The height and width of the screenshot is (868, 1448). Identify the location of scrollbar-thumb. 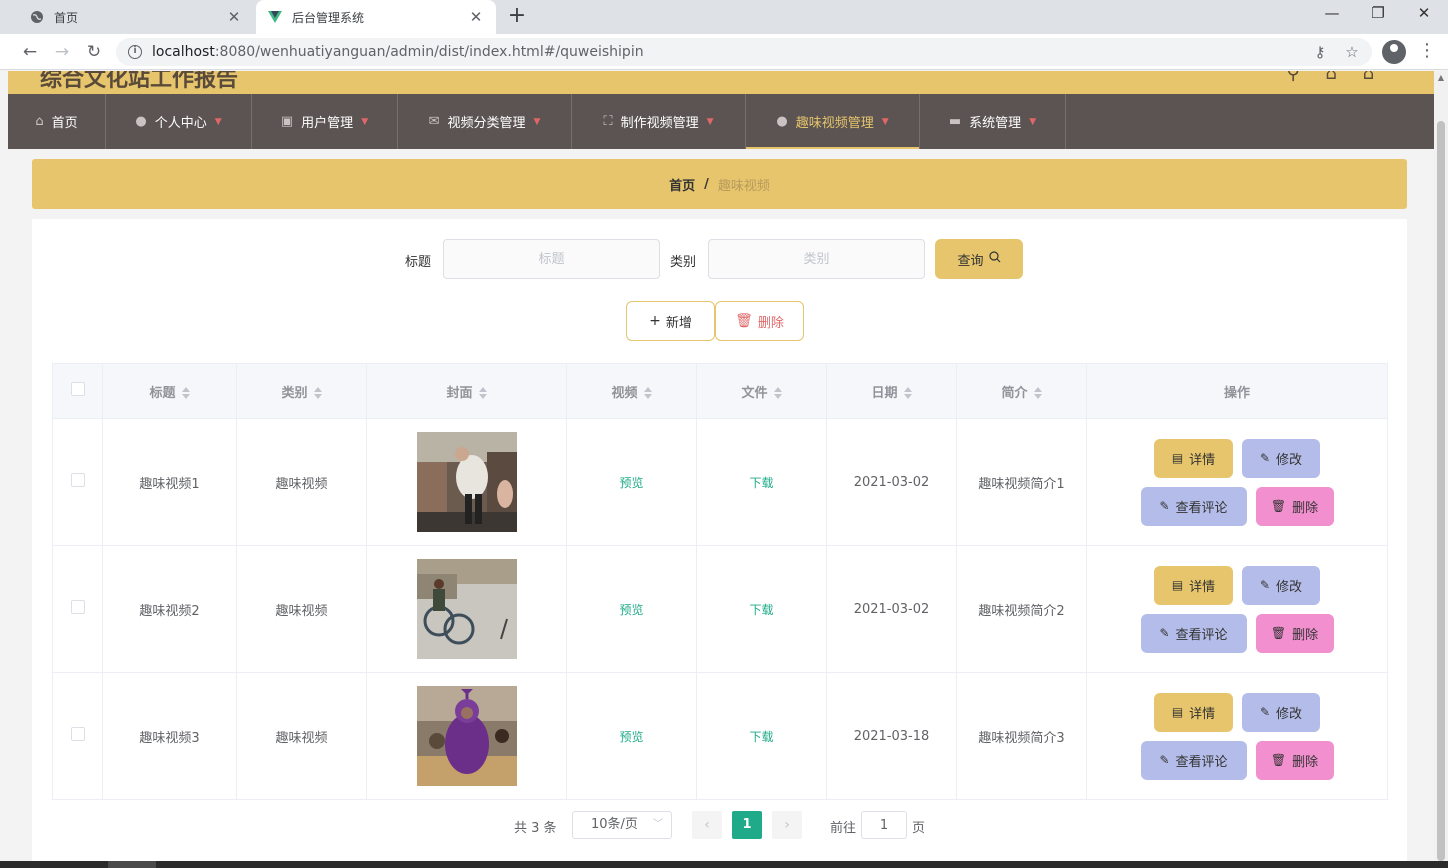
(1441, 491).